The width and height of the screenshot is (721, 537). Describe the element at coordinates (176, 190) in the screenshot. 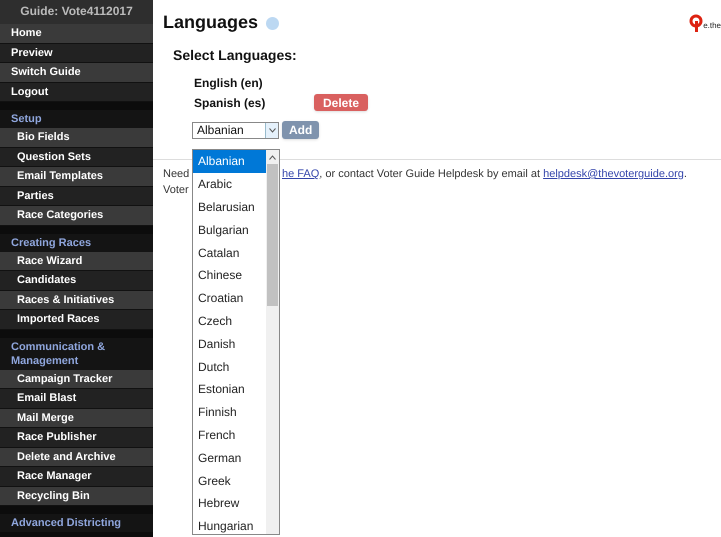

I see `help-text: Voter` at that location.